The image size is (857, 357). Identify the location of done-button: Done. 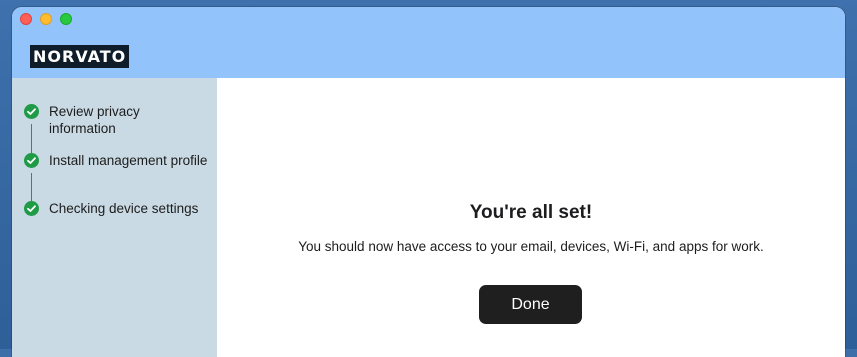
(530, 304).